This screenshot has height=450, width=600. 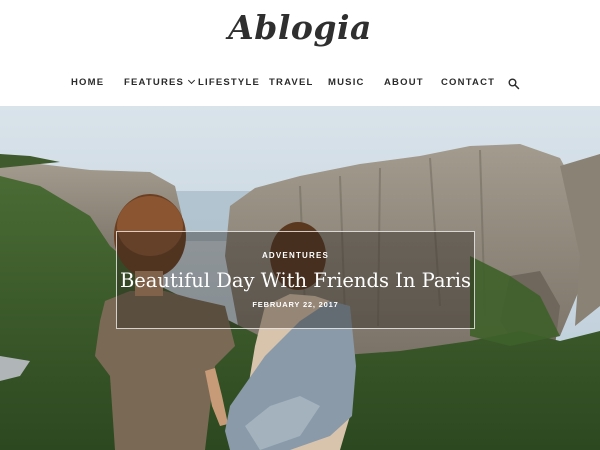 What do you see at coordinates (295, 304) in the screenshot?
I see `post-date: FEBRUARY 22, 2017` at bounding box center [295, 304].